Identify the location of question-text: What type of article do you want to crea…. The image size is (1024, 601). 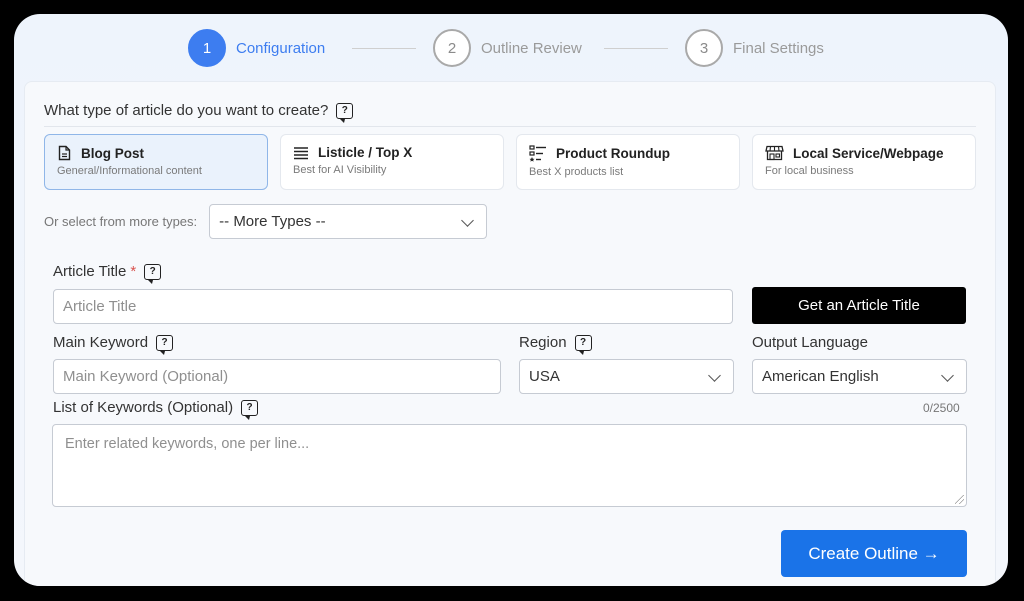
(186, 110).